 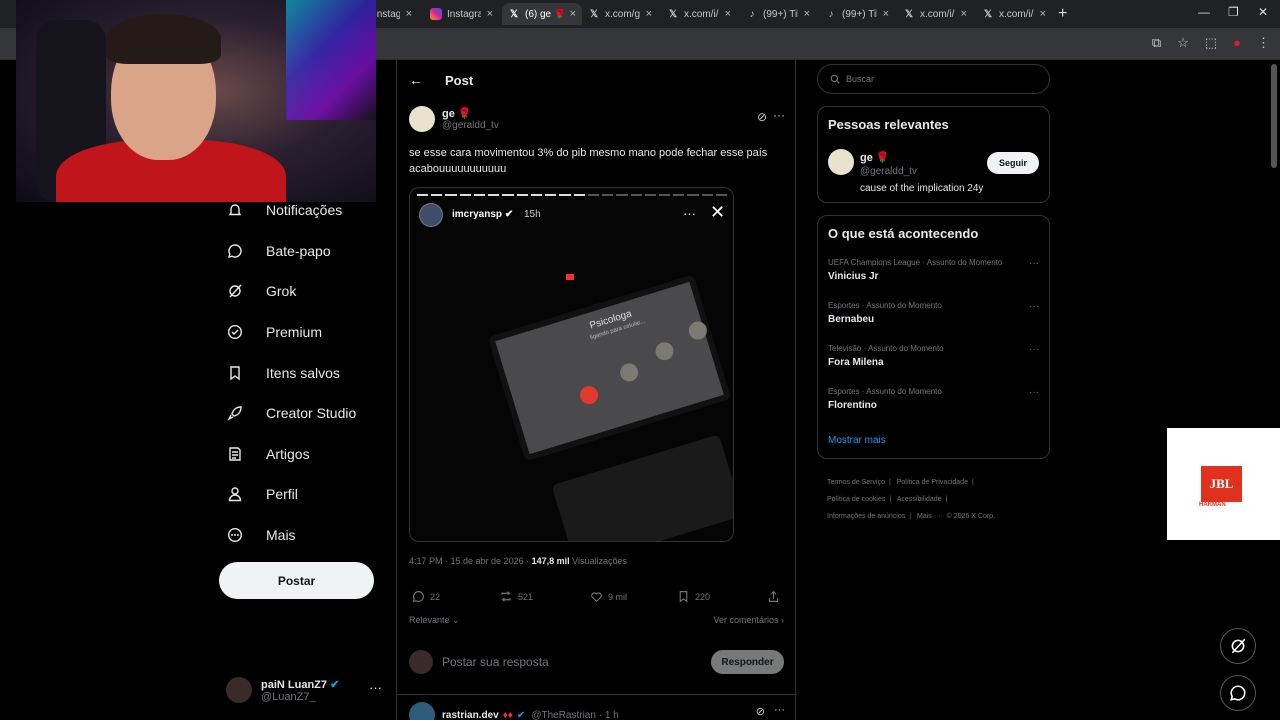 I want to click on panel-title: O que está acontecendo, so click(x=903, y=233).